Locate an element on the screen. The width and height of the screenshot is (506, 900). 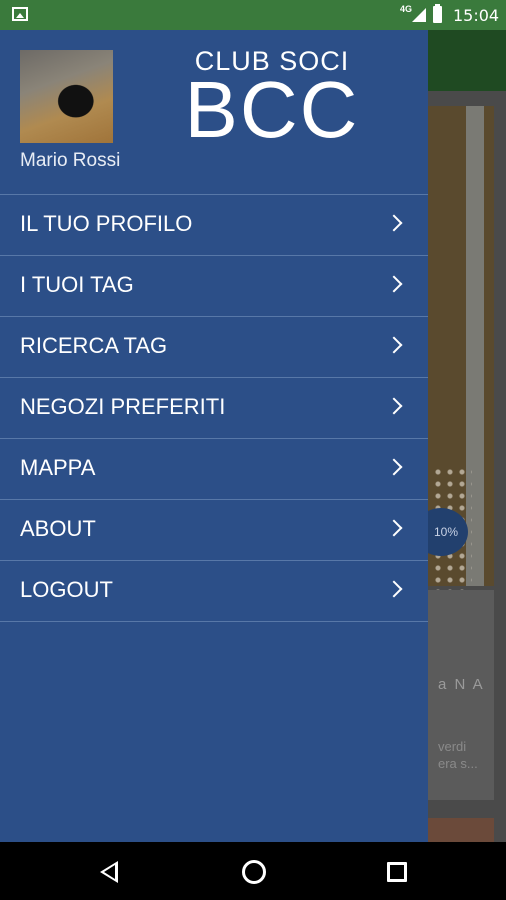
logo-bcc: BCC is located at coordinates (272, 109).